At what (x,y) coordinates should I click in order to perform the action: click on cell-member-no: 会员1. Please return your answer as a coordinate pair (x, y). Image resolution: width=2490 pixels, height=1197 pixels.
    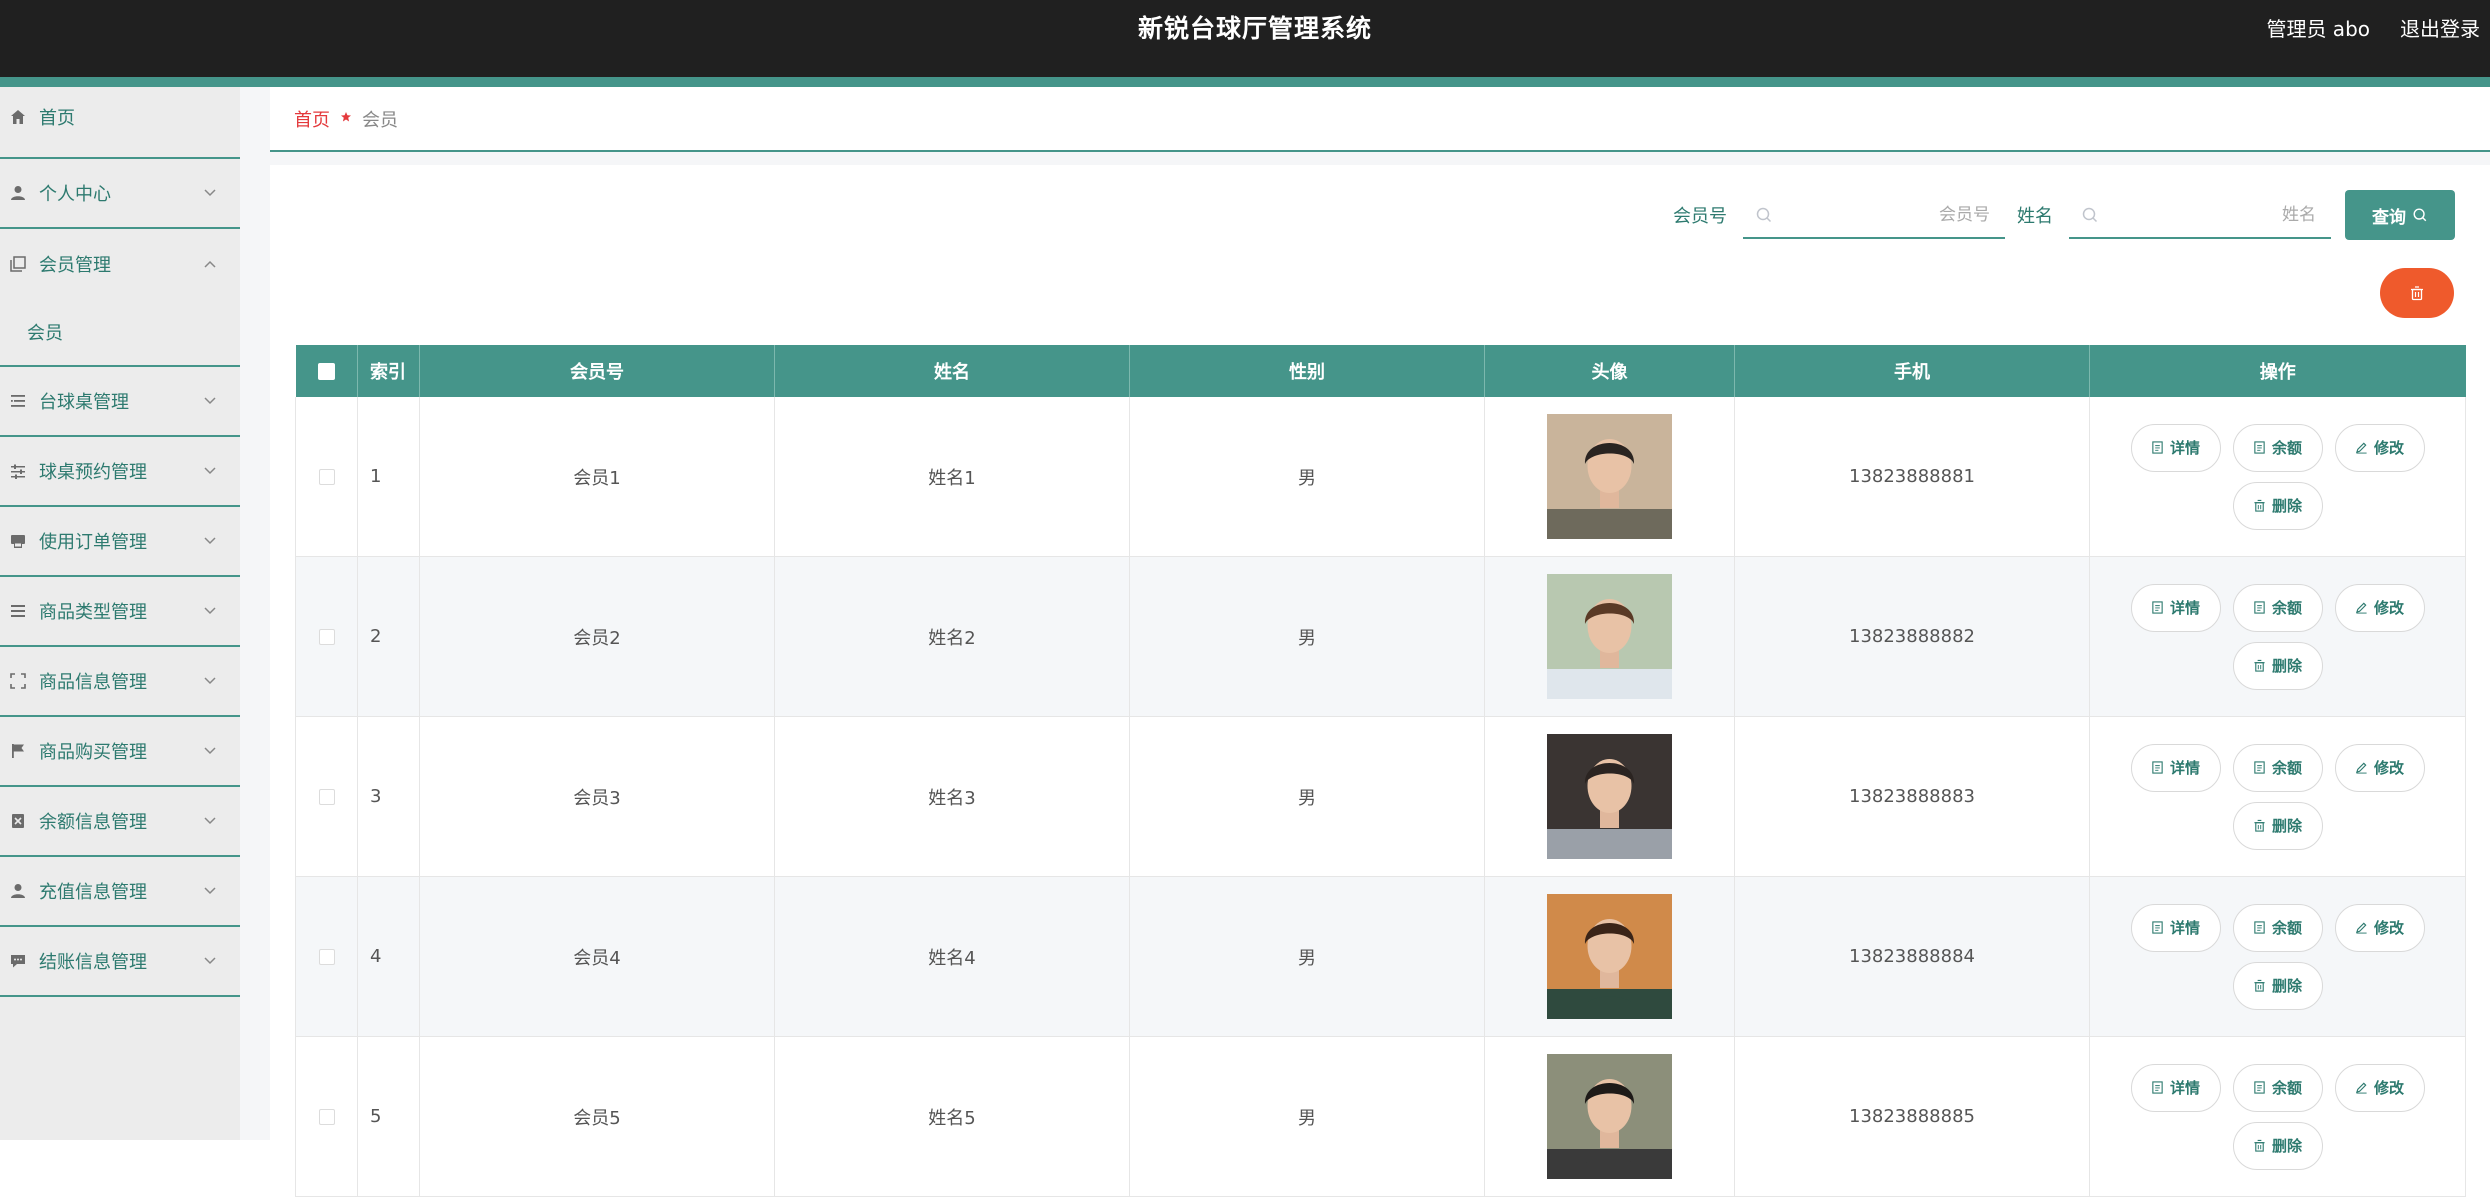
    Looking at the image, I should click on (597, 477).